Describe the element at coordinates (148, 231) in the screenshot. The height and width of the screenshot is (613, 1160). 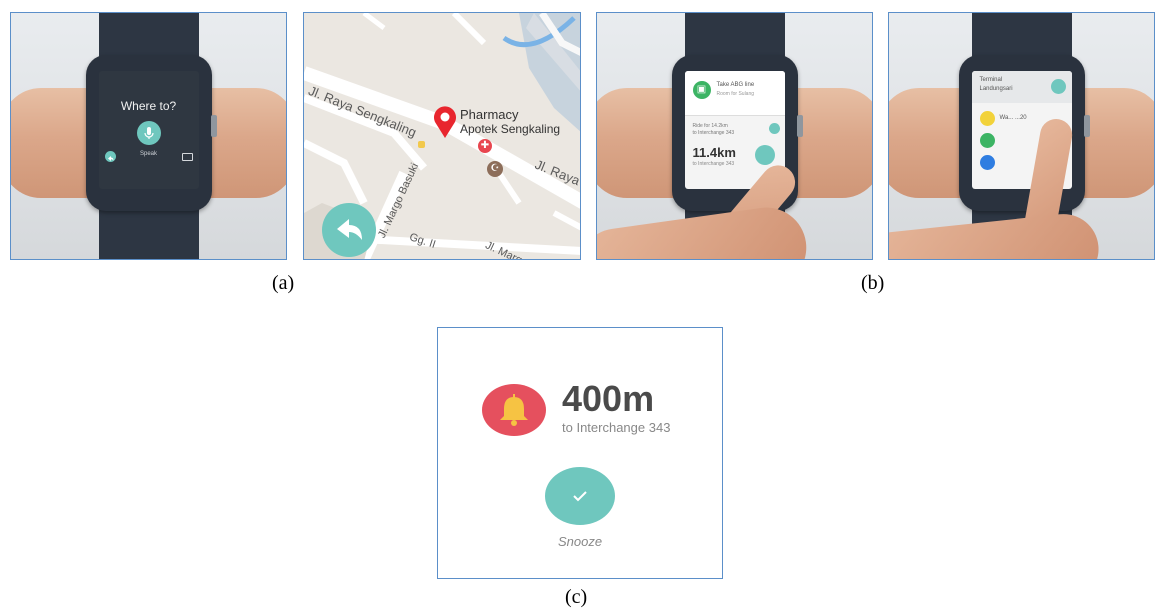
I see `watch-strap-bottom` at that location.